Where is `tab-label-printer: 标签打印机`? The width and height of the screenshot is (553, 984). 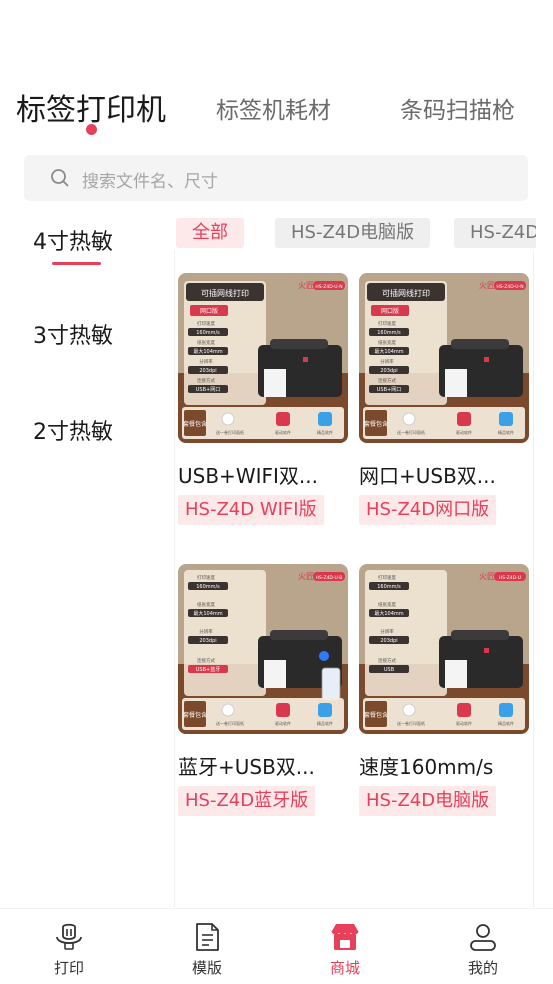
tab-label-printer: 标签打印机 is located at coordinates (91, 107).